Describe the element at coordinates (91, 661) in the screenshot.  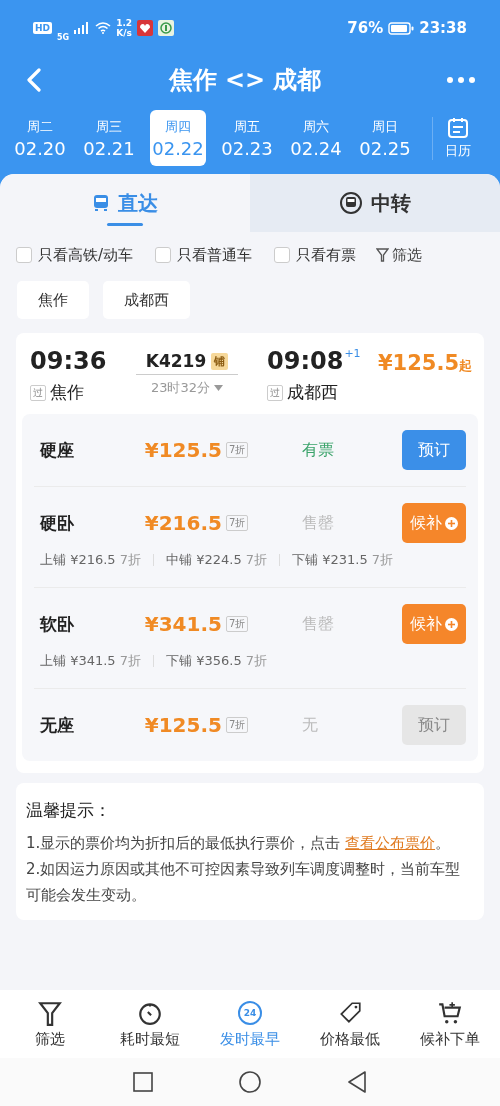
I see `berth-price: 上铺 ¥341.5 7折` at that location.